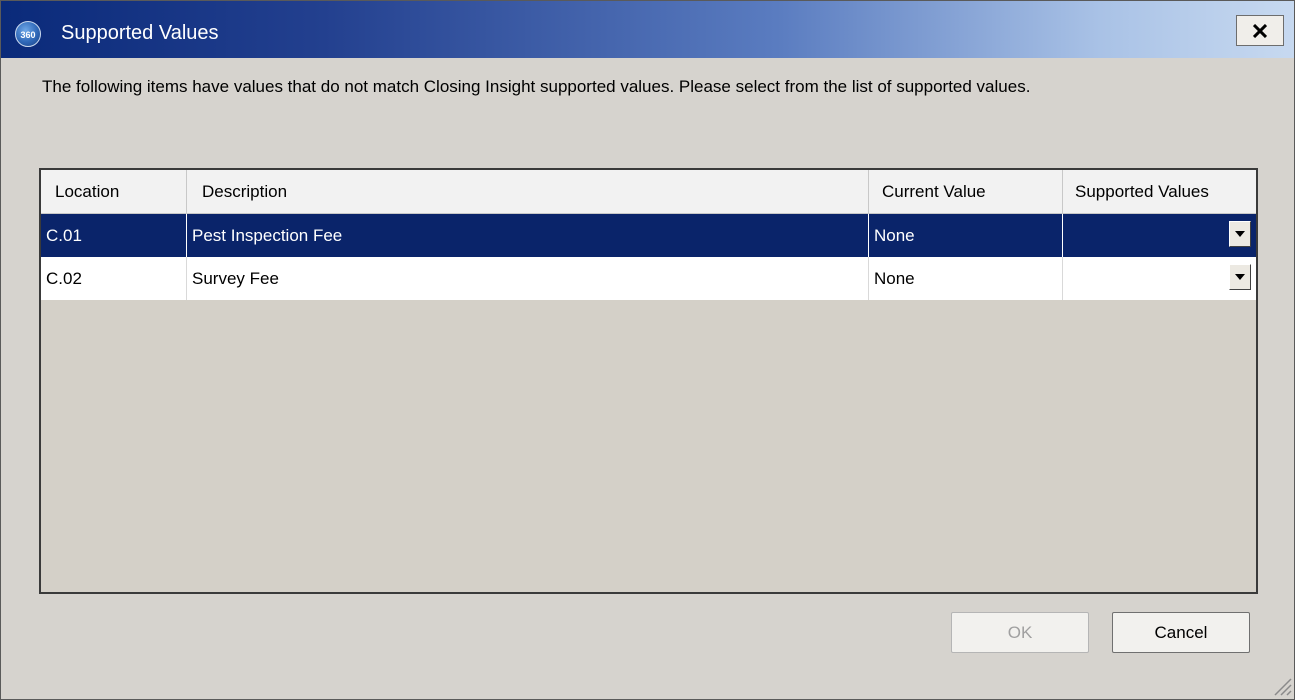 The width and height of the screenshot is (1295, 700). I want to click on ok-button: OK, so click(1020, 632).